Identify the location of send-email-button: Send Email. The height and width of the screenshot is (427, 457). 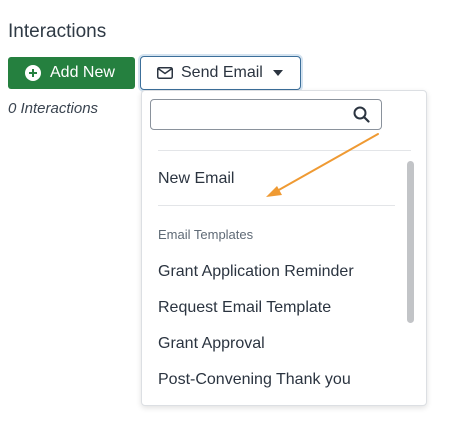
(220, 73).